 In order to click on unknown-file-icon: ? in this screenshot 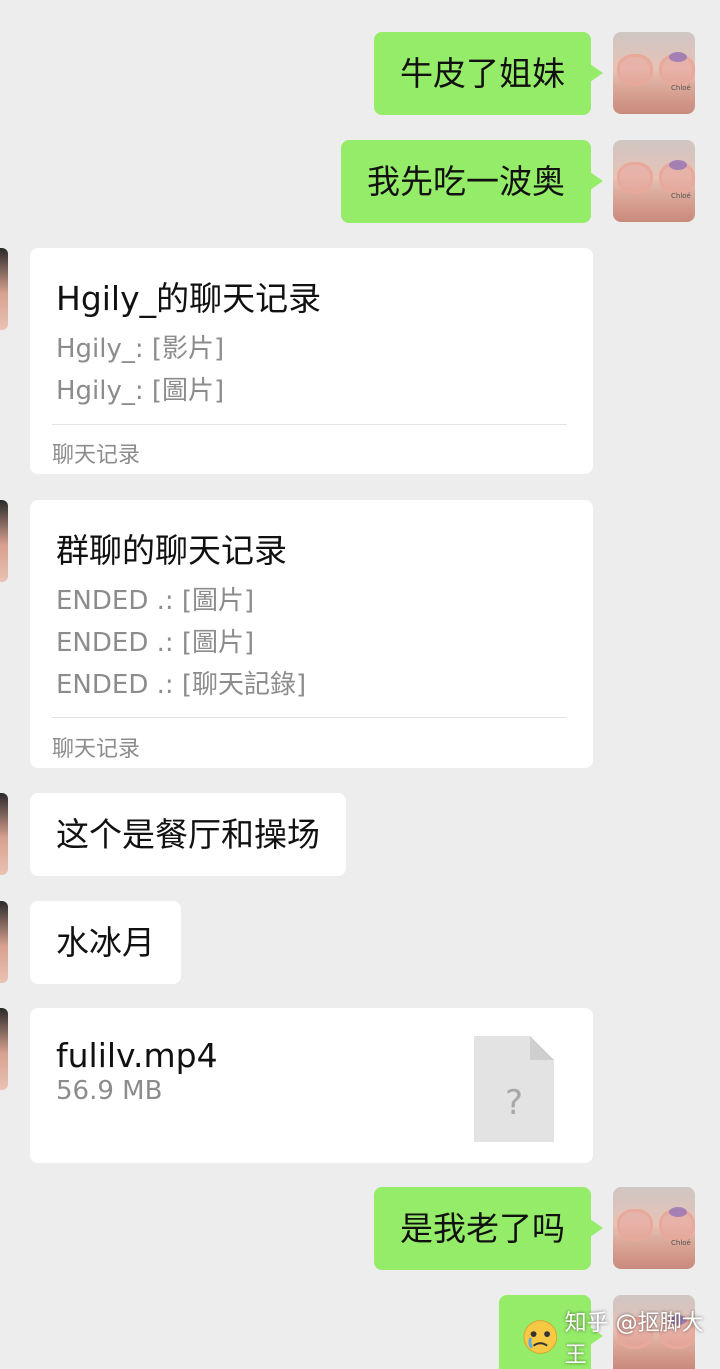, I will do `click(514, 1089)`.